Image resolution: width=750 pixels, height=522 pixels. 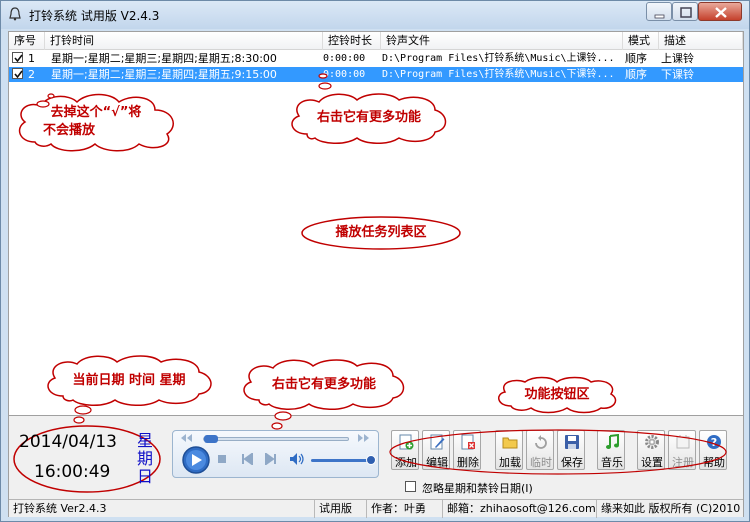 I want to click on status-version: 打铃系统 Ver2.4.3, so click(x=162, y=509).